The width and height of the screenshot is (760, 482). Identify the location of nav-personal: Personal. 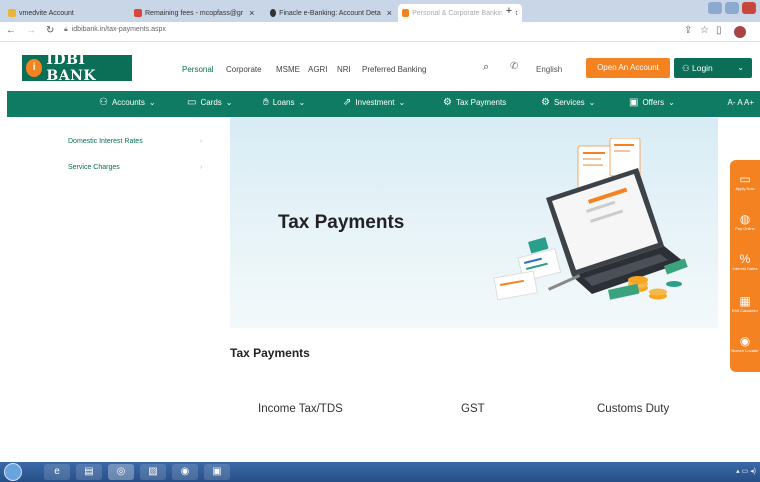
(198, 69).